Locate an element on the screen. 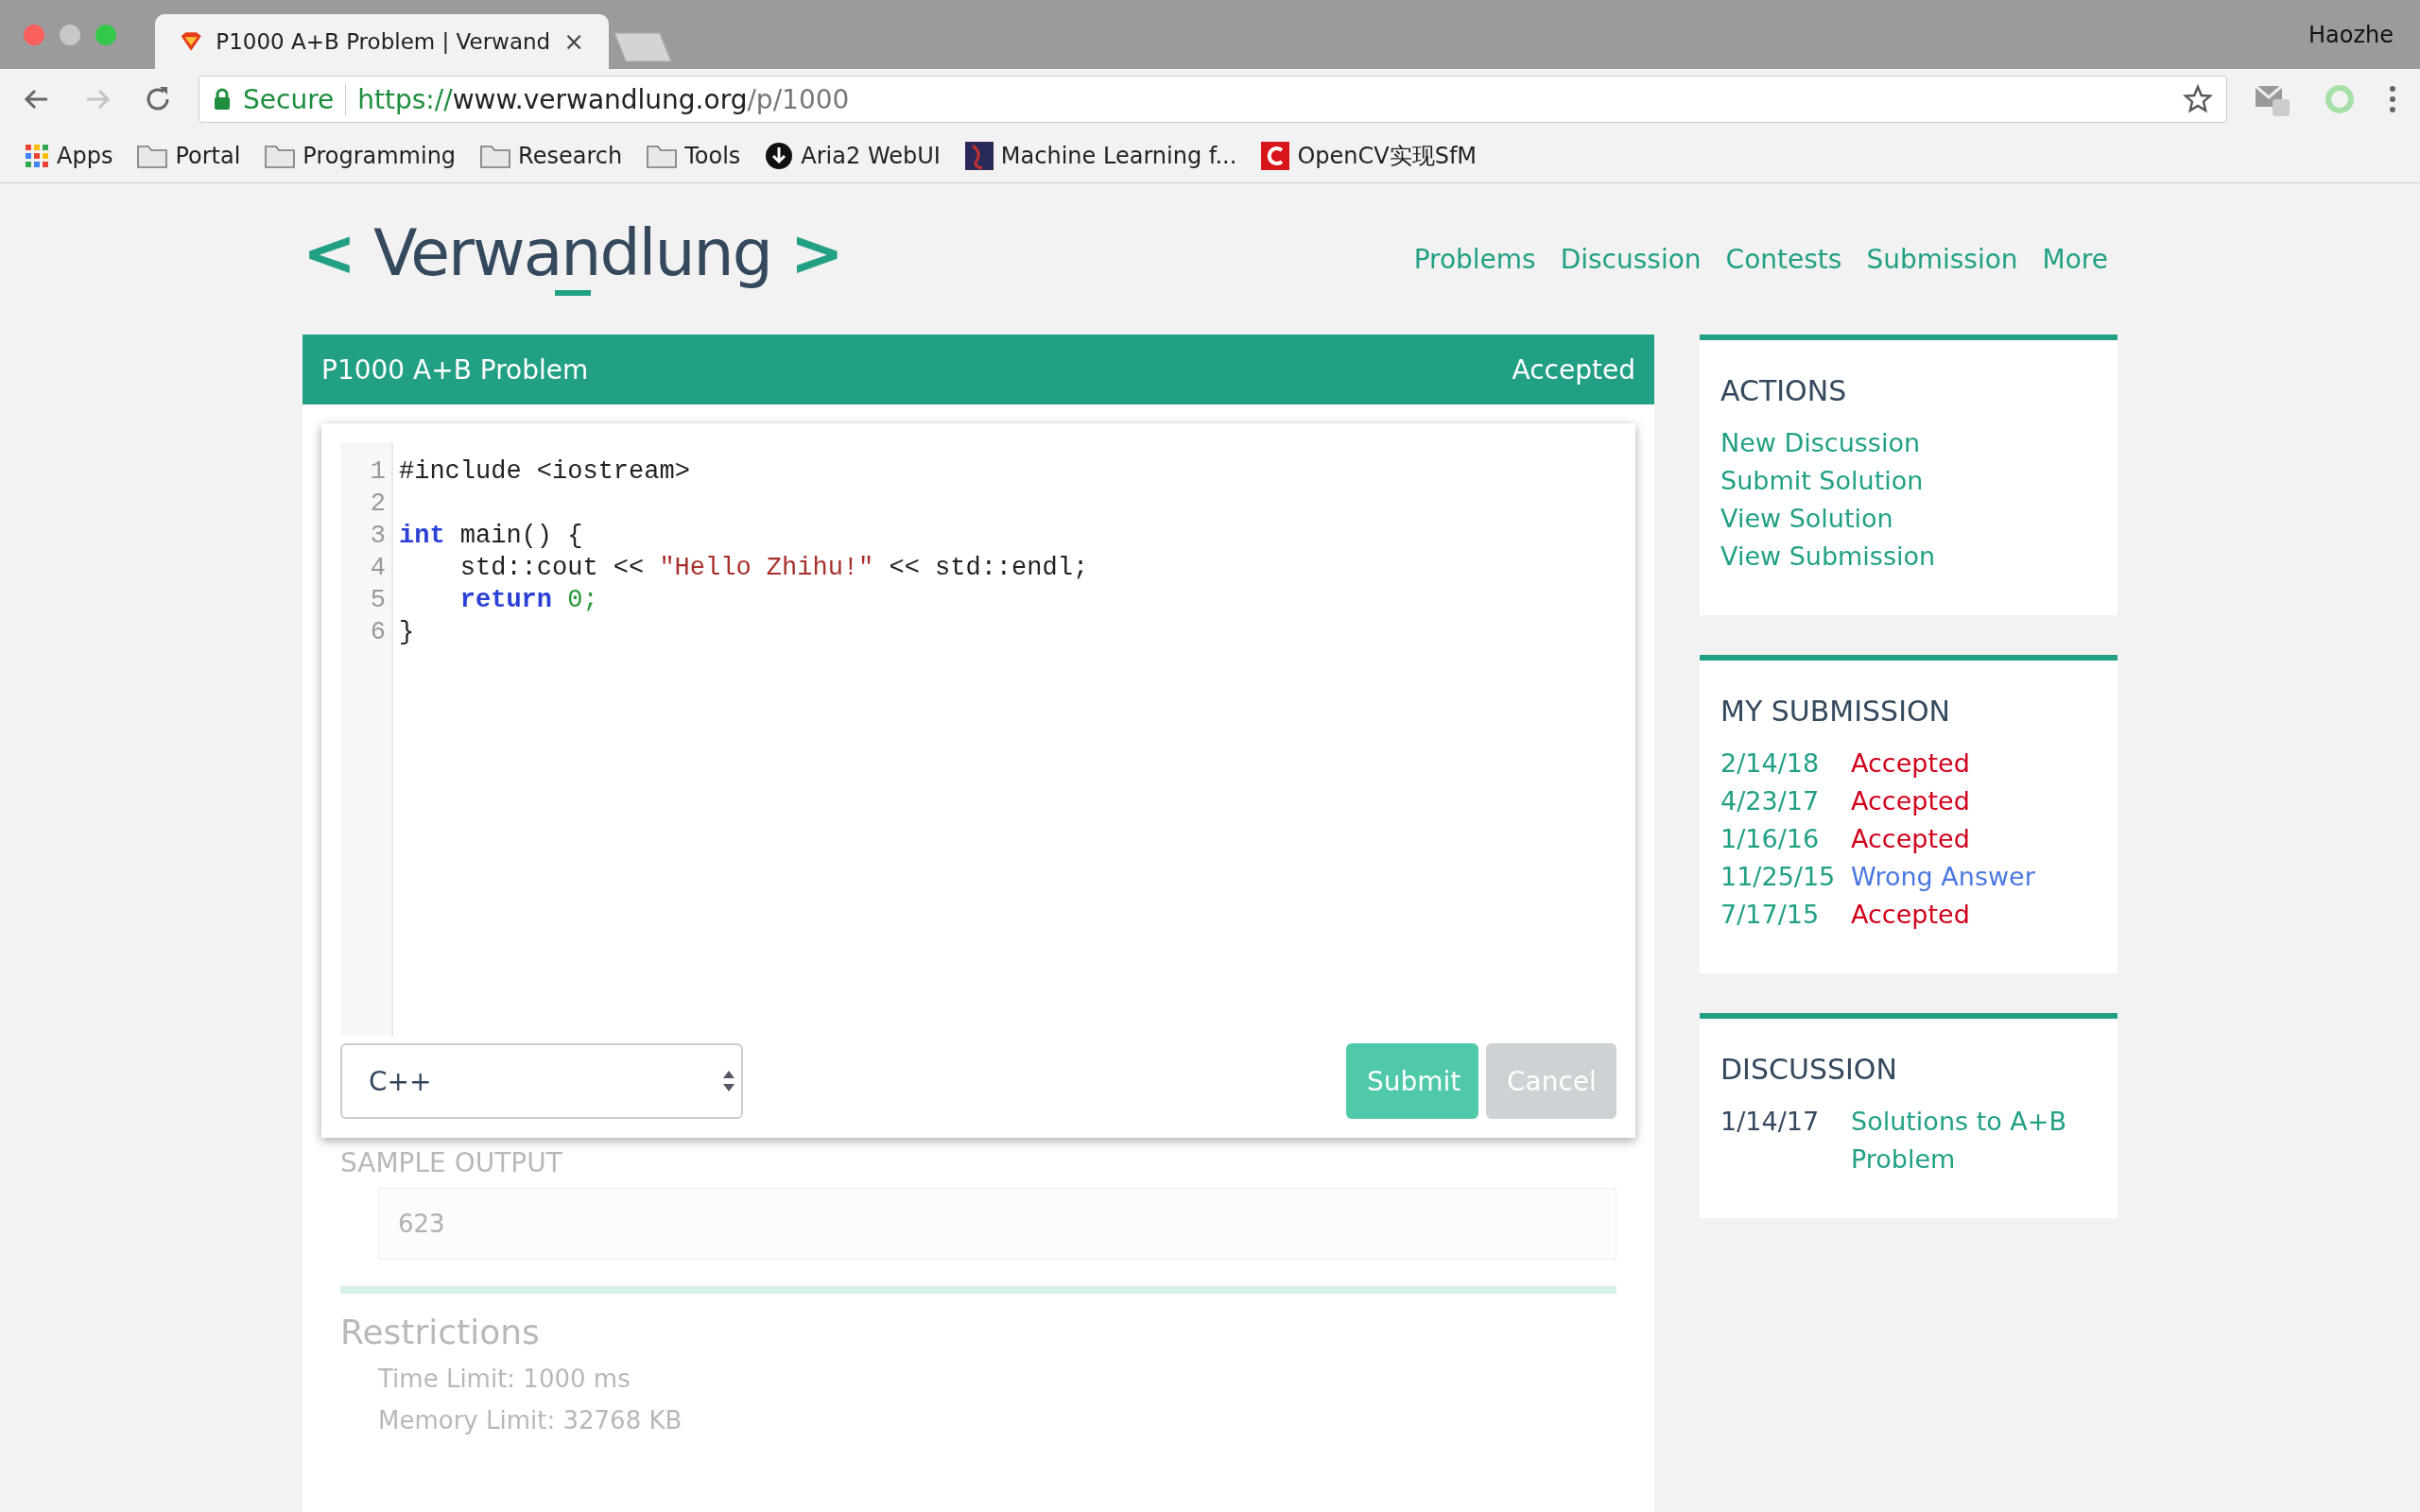  code-line: } is located at coordinates (407, 632).